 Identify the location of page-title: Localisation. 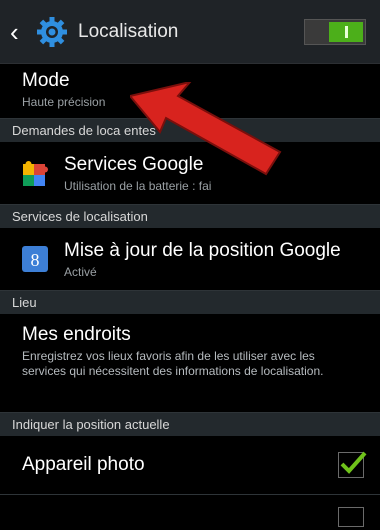
(128, 31).